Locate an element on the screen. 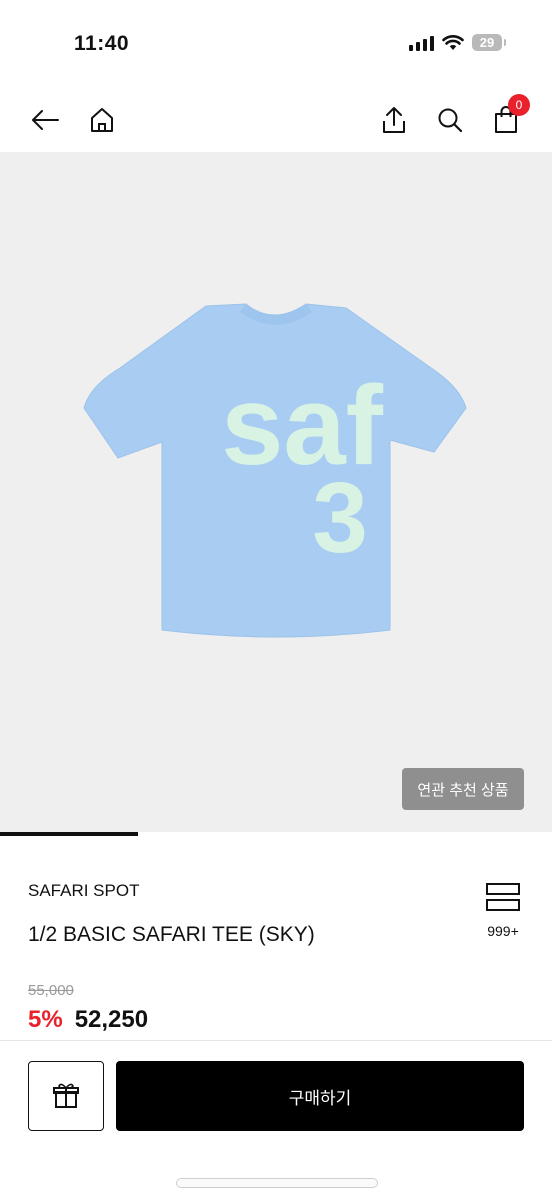  gift-button is located at coordinates (66, 1096).